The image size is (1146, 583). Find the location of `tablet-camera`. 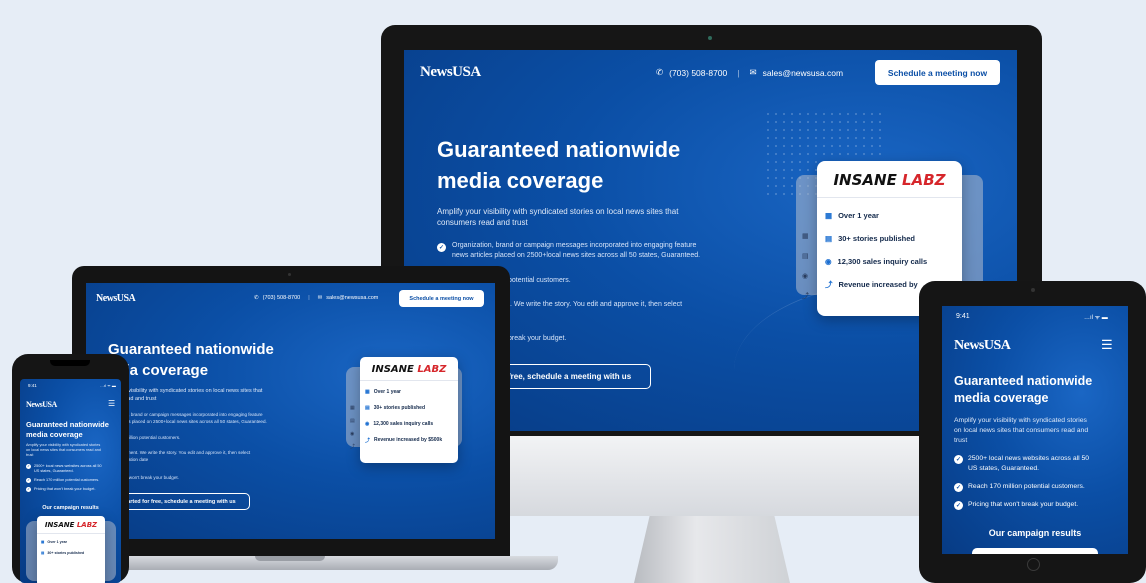

tablet-camera is located at coordinates (1033, 290).